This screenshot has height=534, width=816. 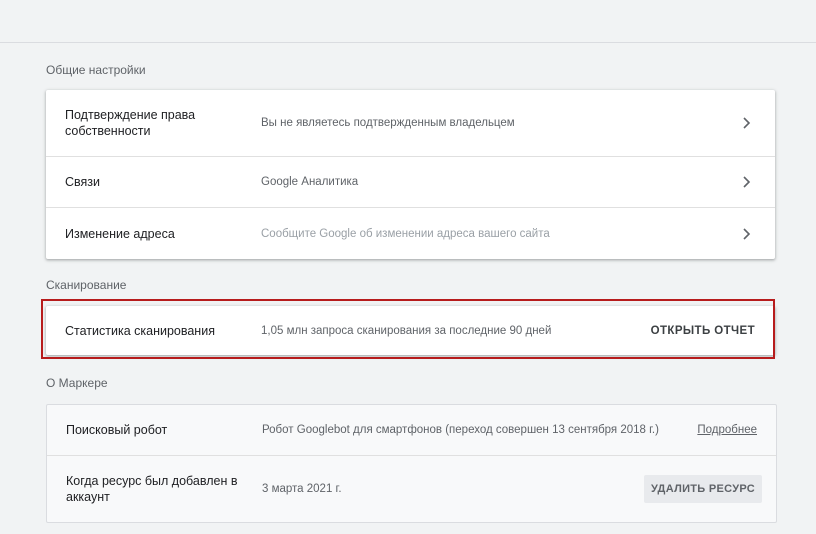 What do you see at coordinates (77, 383) in the screenshot?
I see `section-title-about: О Маркере` at bounding box center [77, 383].